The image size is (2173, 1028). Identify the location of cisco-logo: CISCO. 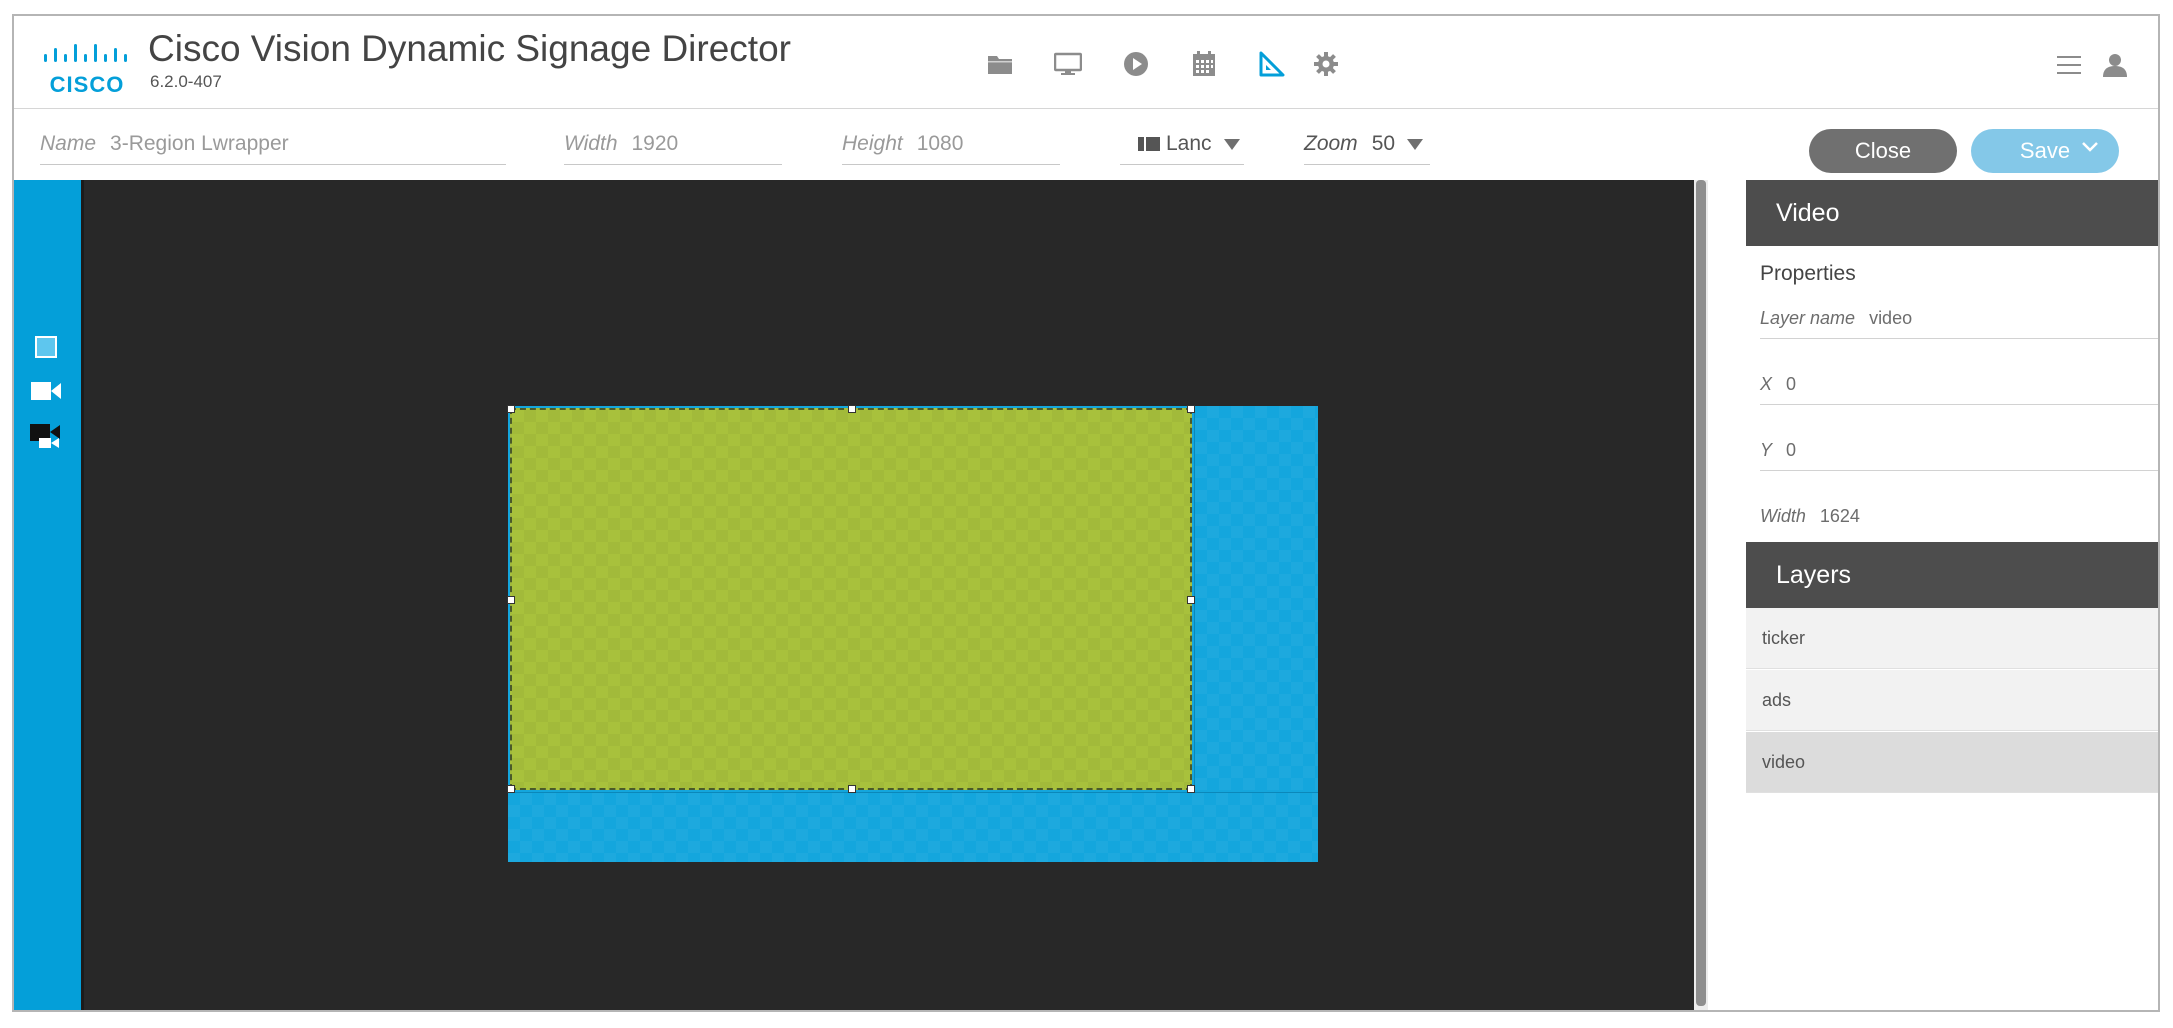
(87, 70).